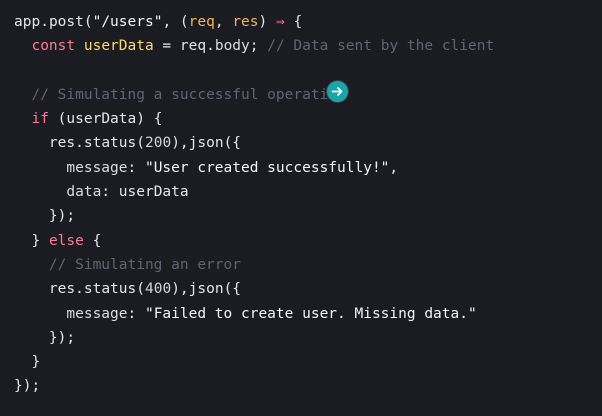 Image resolution: width=602 pixels, height=416 pixels. I want to click on pointer-cursor, so click(337, 91).